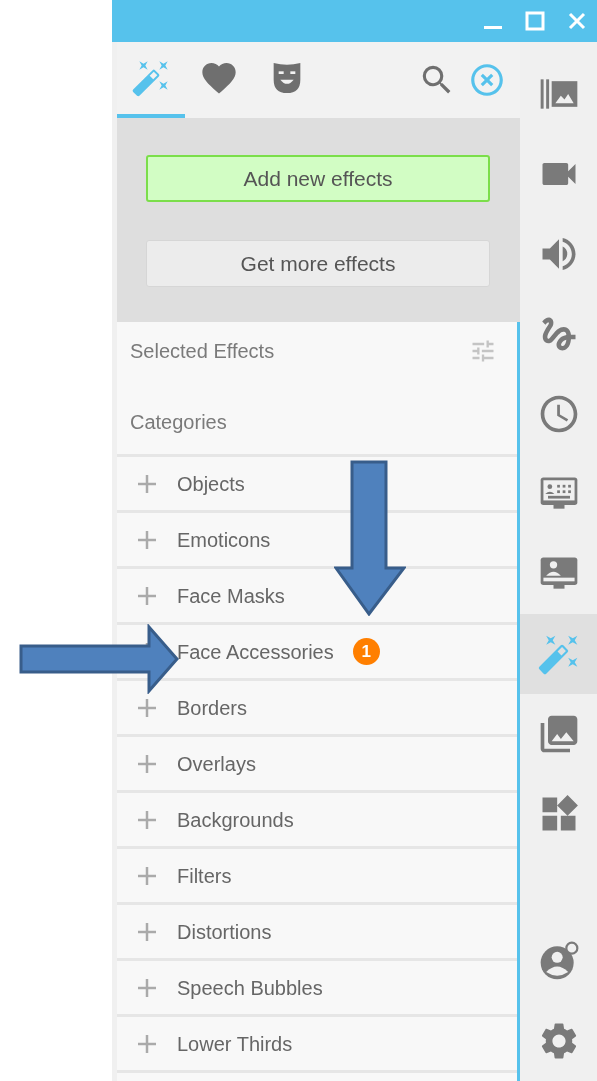  I want to click on category-item: Face Masks, so click(231, 595).